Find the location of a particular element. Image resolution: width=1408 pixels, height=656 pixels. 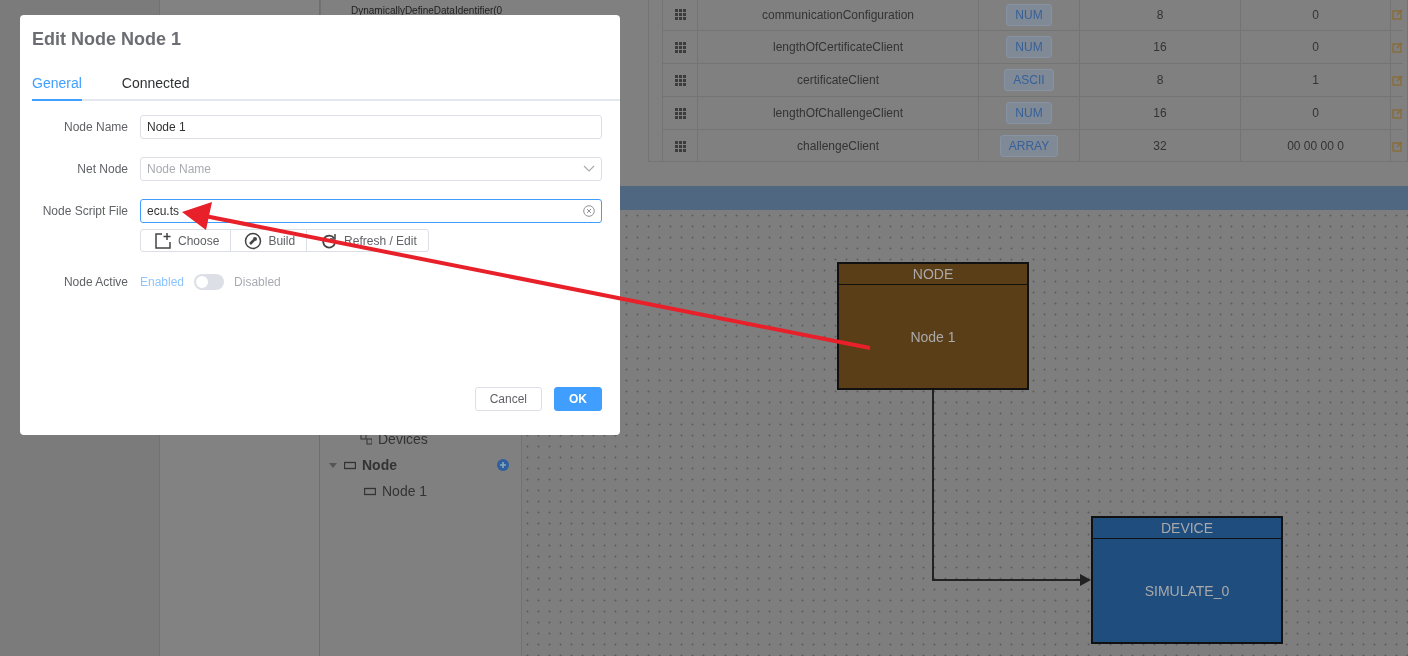

field-label: Node Active is located at coordinates (95, 282).